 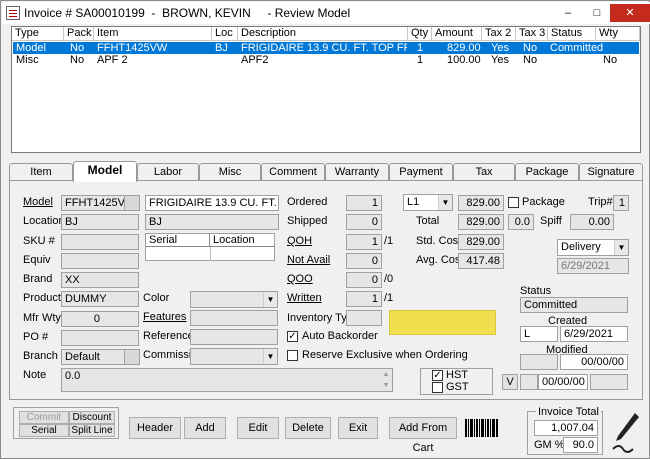 I want to click on note-label: Note, so click(x=35, y=375).